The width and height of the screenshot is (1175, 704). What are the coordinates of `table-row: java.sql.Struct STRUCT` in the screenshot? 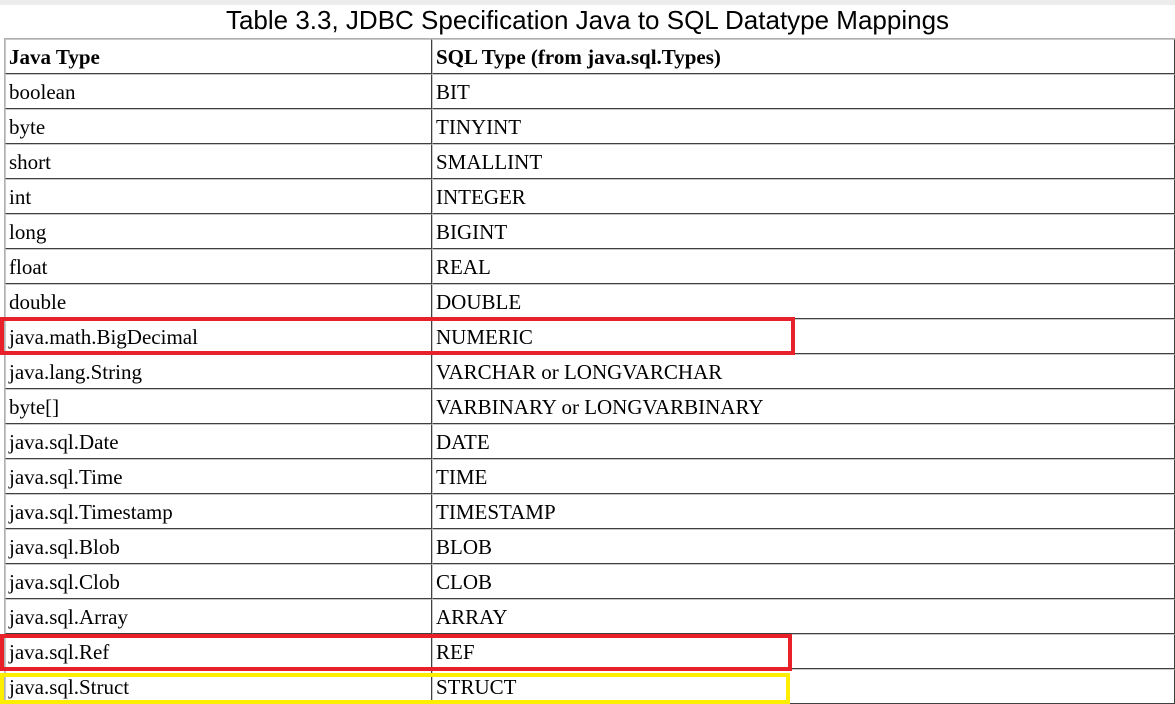 It's located at (590, 686).